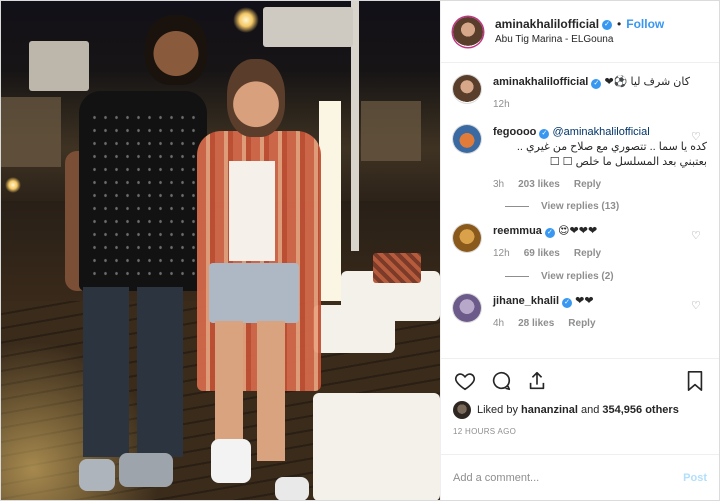  What do you see at coordinates (497, 410) in the screenshot?
I see `likes-prefix: Liked by` at bounding box center [497, 410].